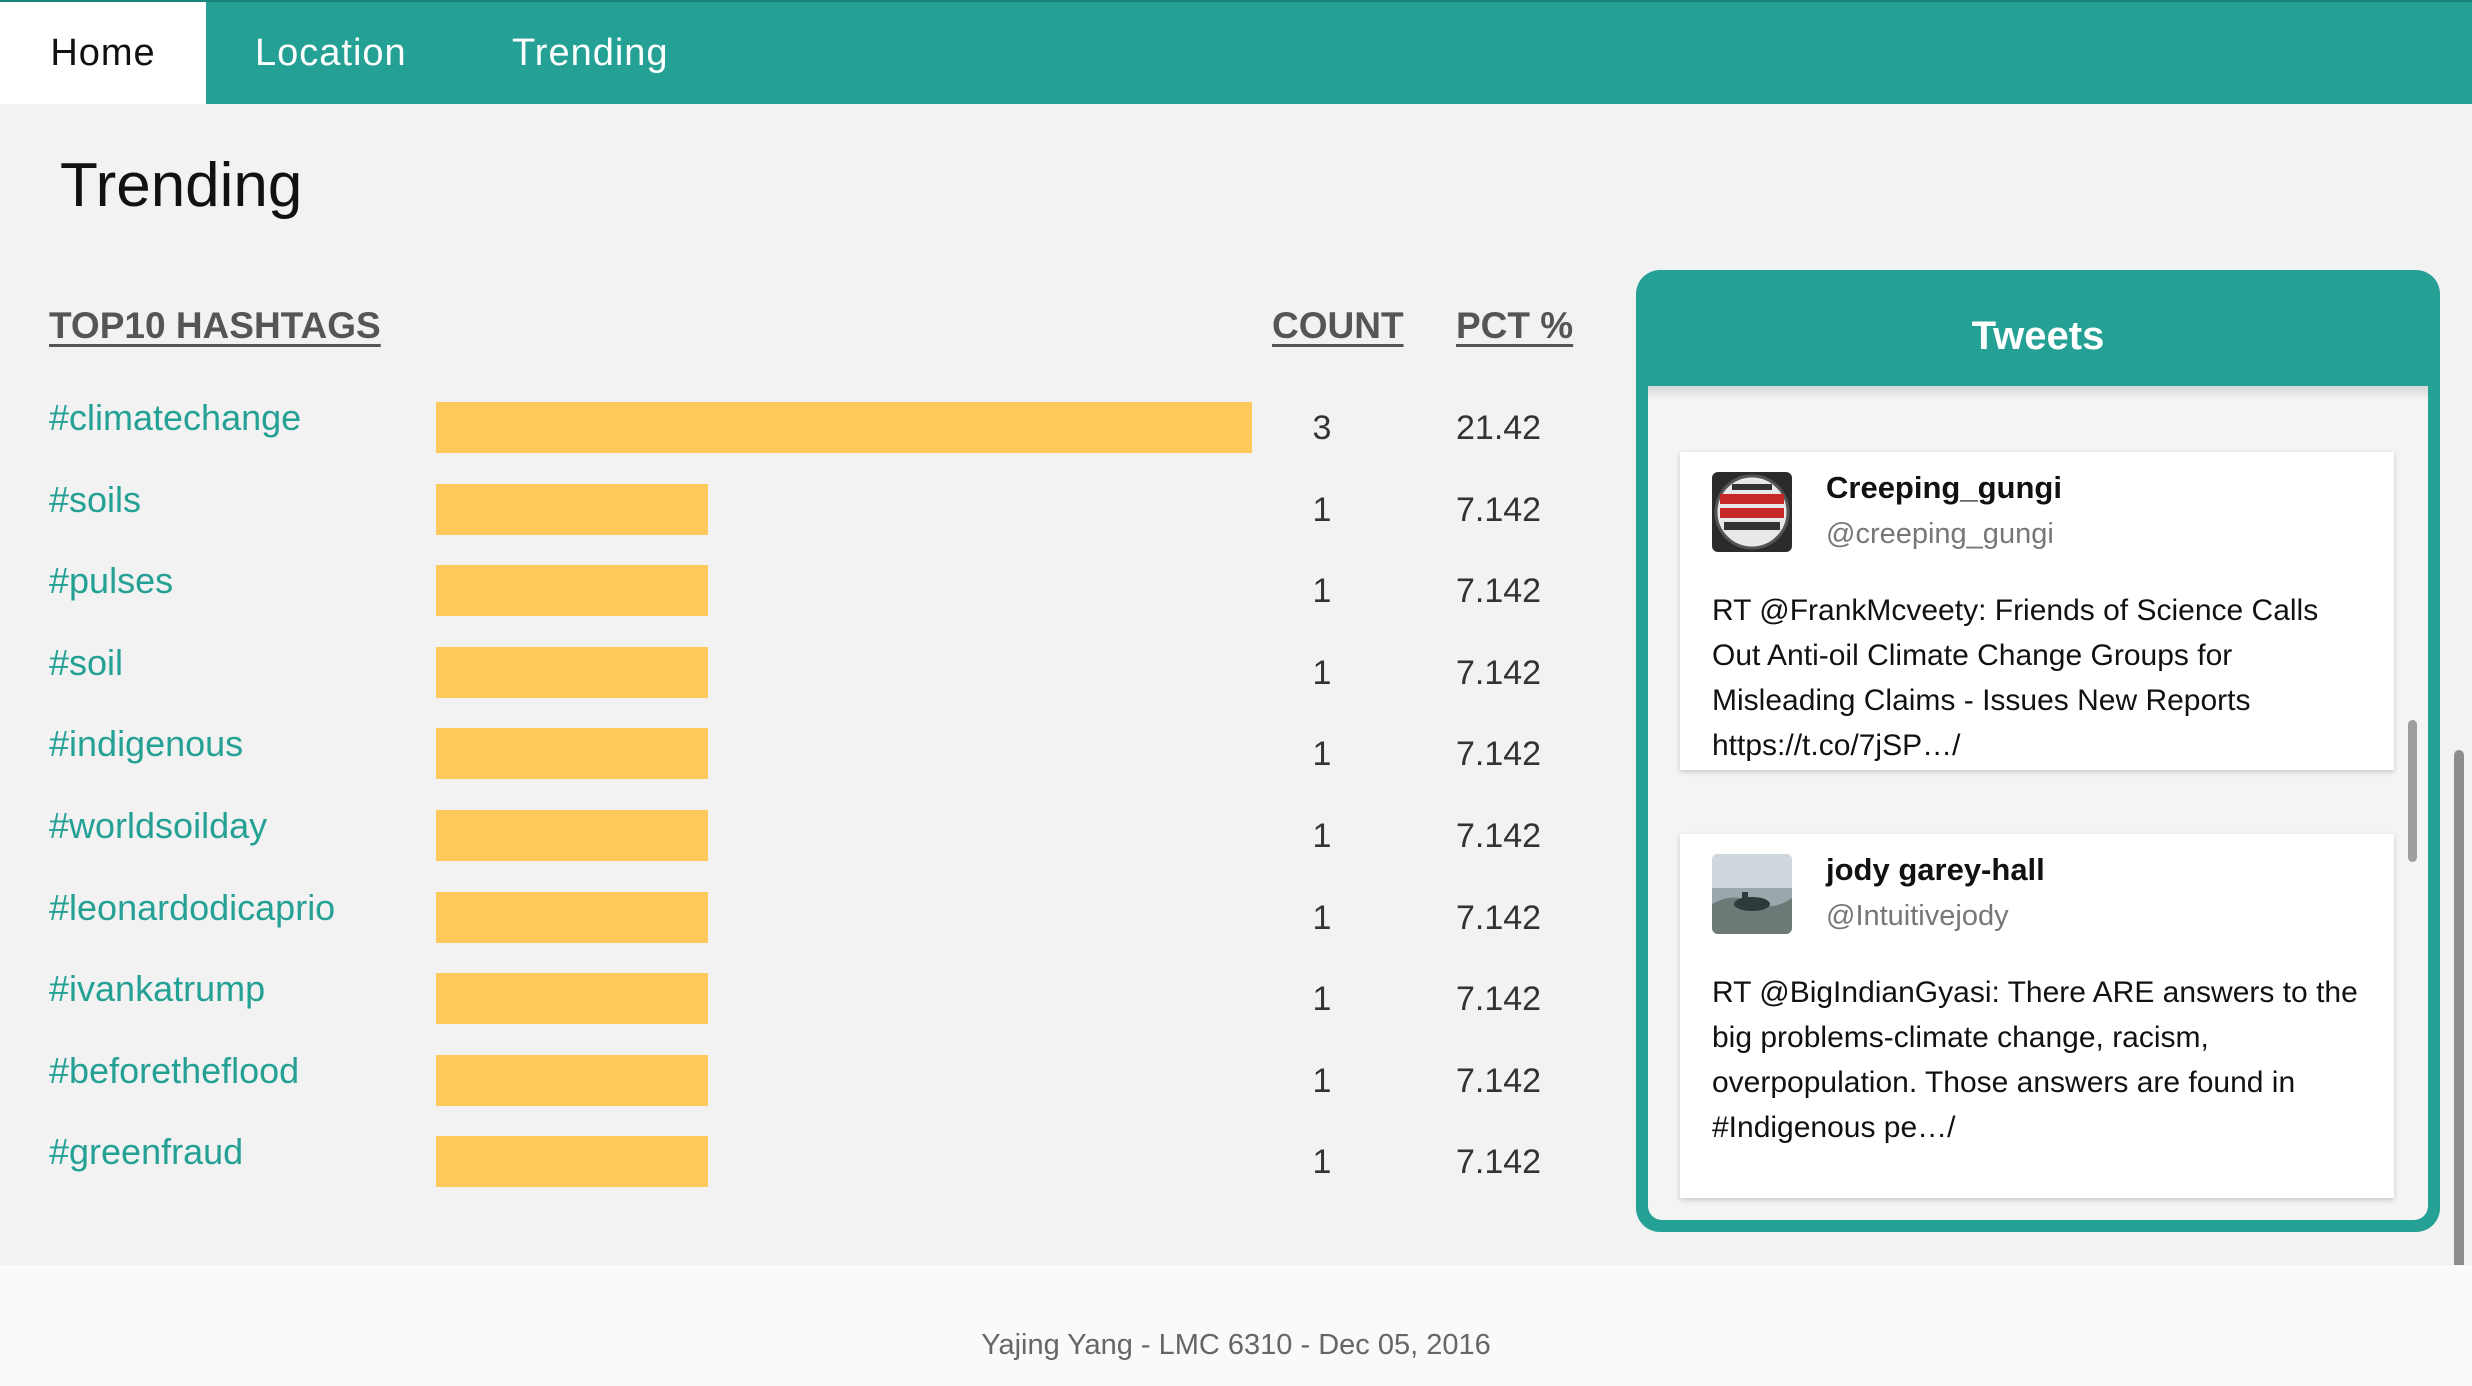 Image resolution: width=2472 pixels, height=1386 pixels. Describe the element at coordinates (103, 53) in the screenshot. I see `nav-home: Home` at that location.